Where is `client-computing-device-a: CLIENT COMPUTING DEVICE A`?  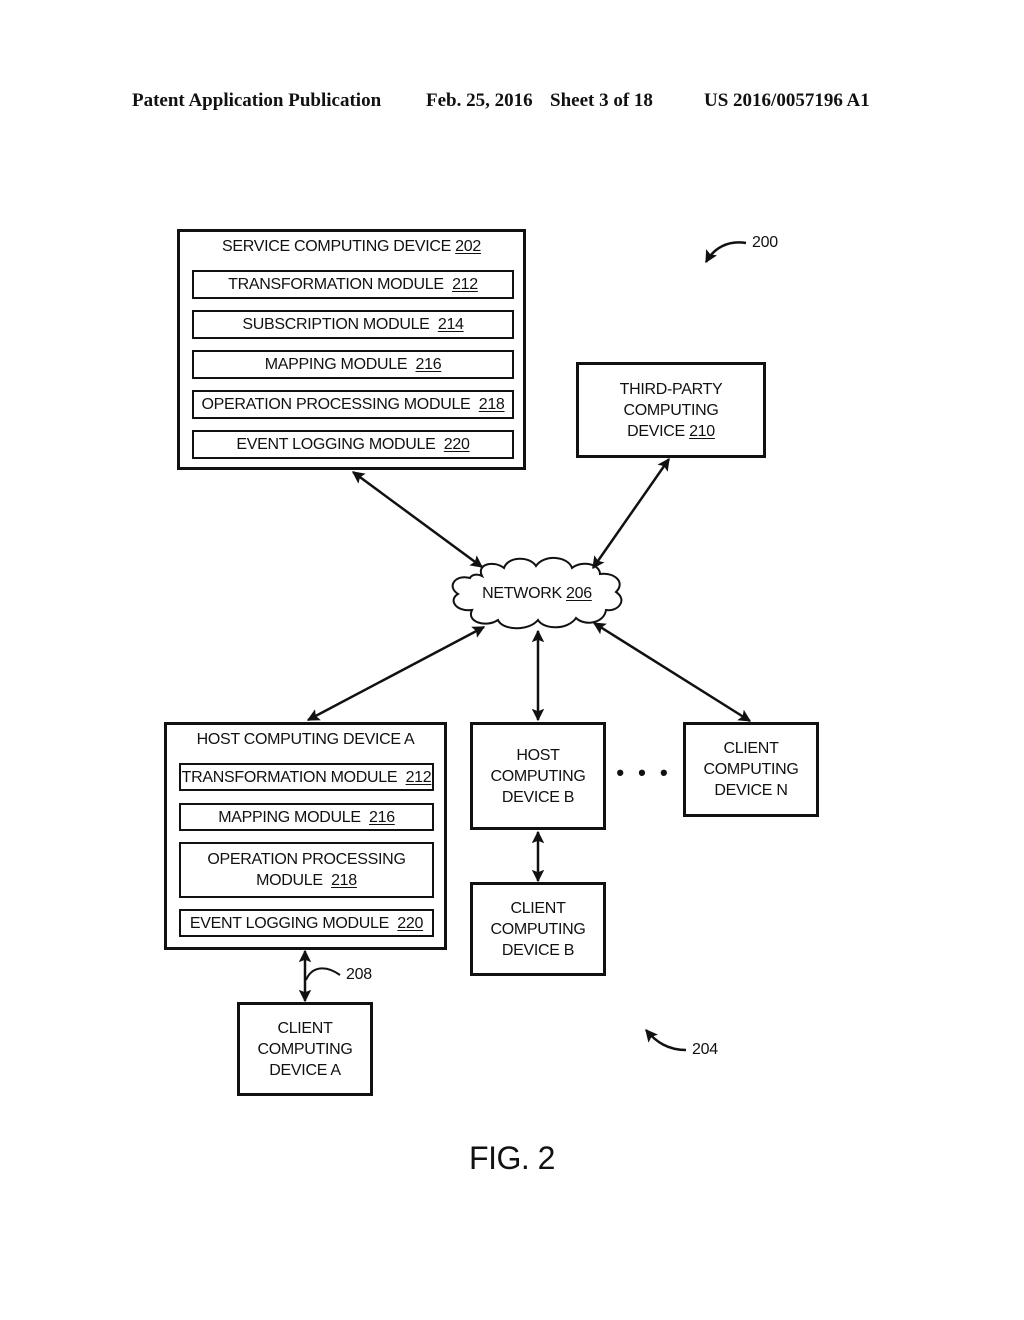 client-computing-device-a: CLIENT COMPUTING DEVICE A is located at coordinates (305, 1049).